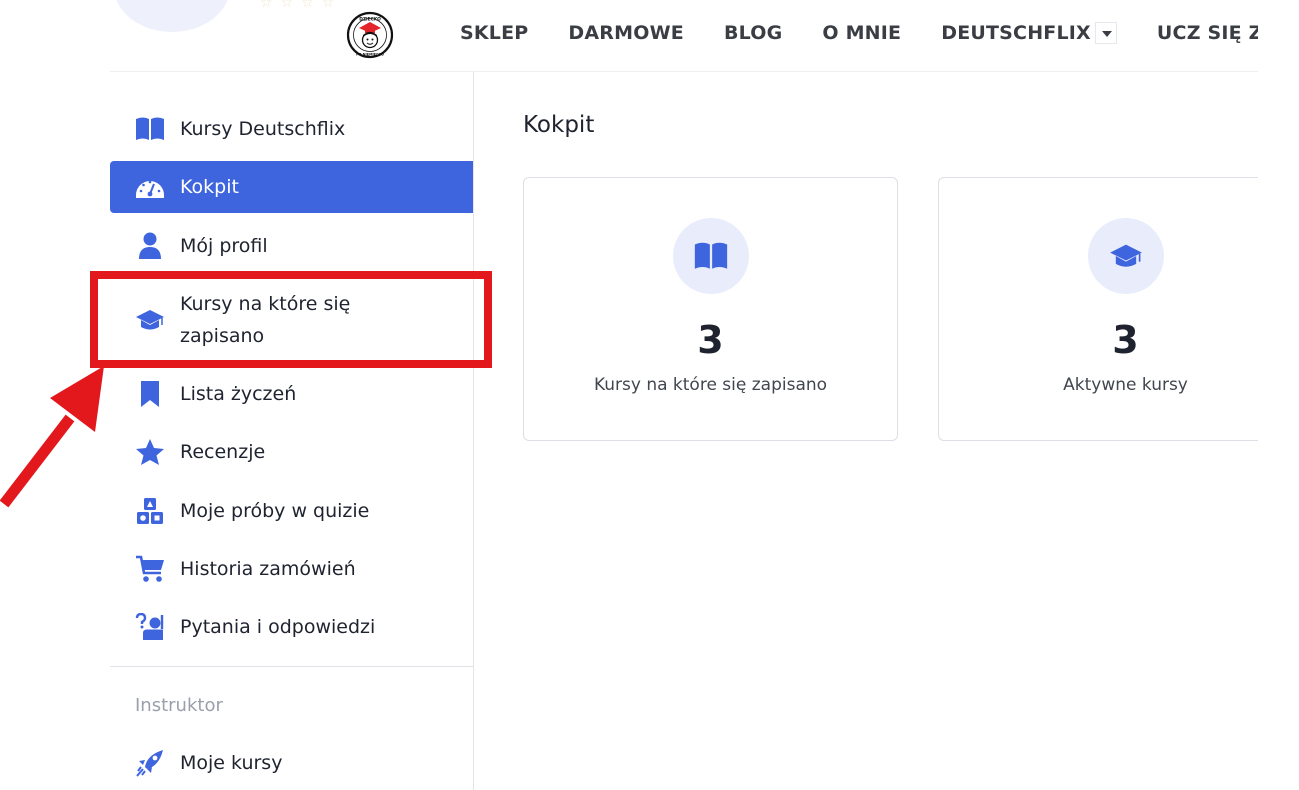 The width and height of the screenshot is (1299, 790). I want to click on sidebar-item-label: Kursy Deutschflix, so click(263, 129).